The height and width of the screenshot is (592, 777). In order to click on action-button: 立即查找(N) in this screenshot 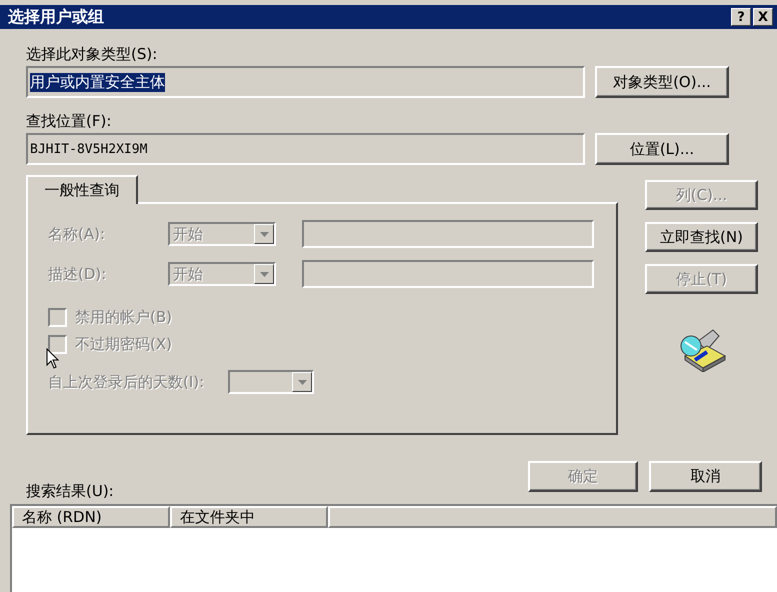, I will do `click(701, 237)`.